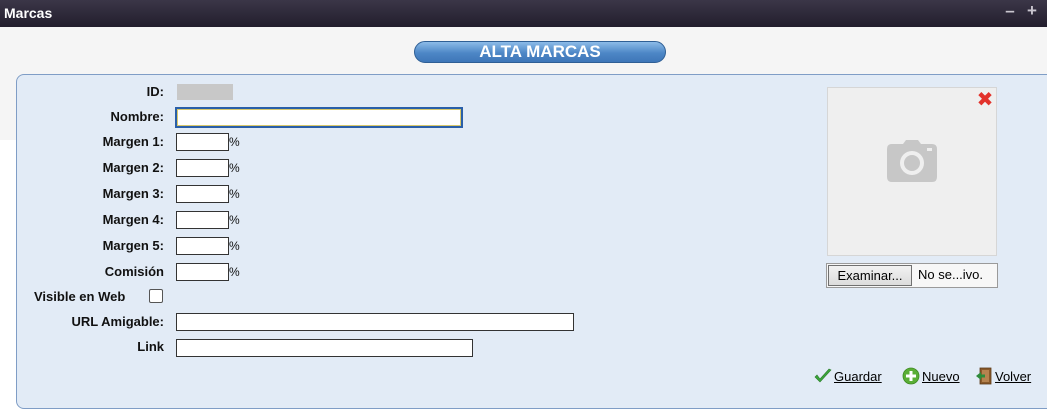  What do you see at coordinates (117, 321) in the screenshot?
I see `url-label: URL Amigable:` at bounding box center [117, 321].